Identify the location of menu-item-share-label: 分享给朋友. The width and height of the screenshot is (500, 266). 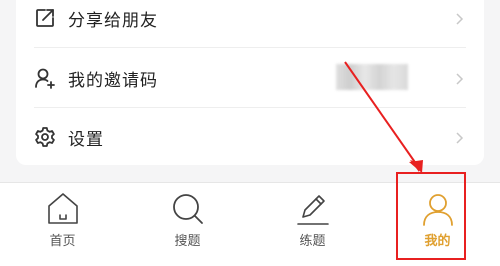
(113, 20).